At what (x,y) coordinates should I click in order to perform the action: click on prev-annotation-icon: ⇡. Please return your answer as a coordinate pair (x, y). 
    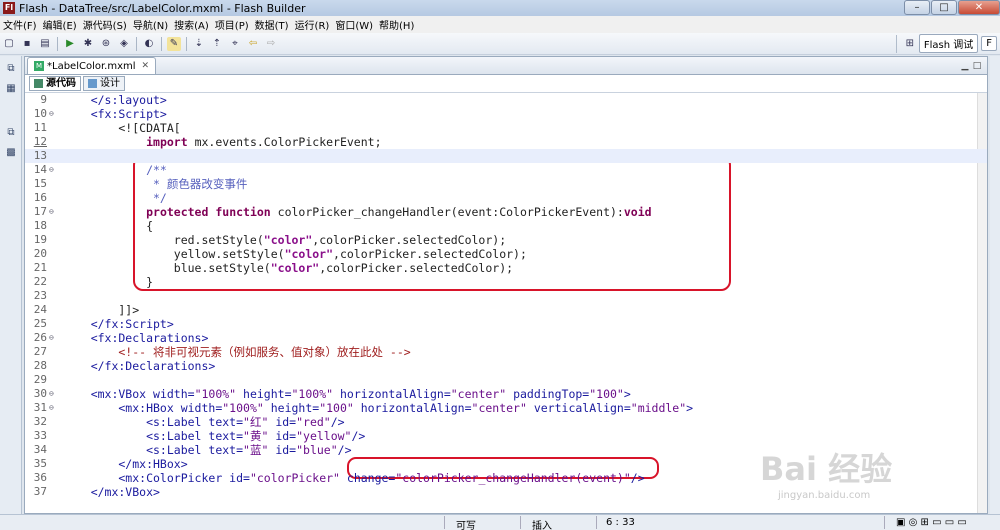
    Looking at the image, I should click on (217, 44).